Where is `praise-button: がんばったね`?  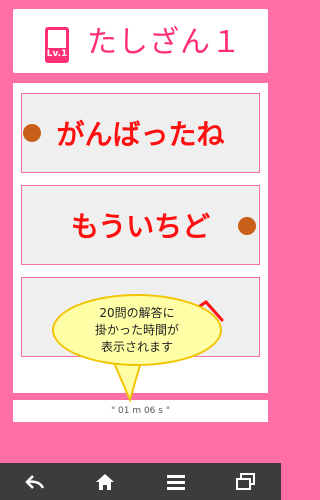 praise-button: がんばったね is located at coordinates (140, 133).